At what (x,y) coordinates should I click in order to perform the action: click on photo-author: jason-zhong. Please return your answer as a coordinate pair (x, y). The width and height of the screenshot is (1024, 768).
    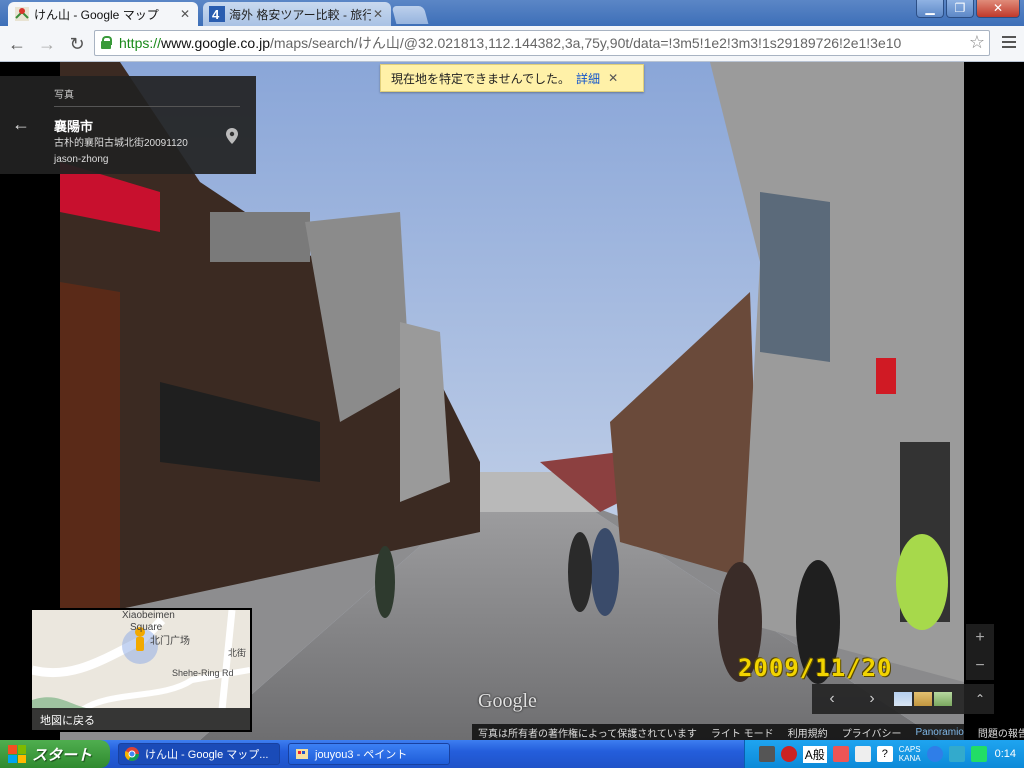
    Looking at the image, I should click on (81, 159).